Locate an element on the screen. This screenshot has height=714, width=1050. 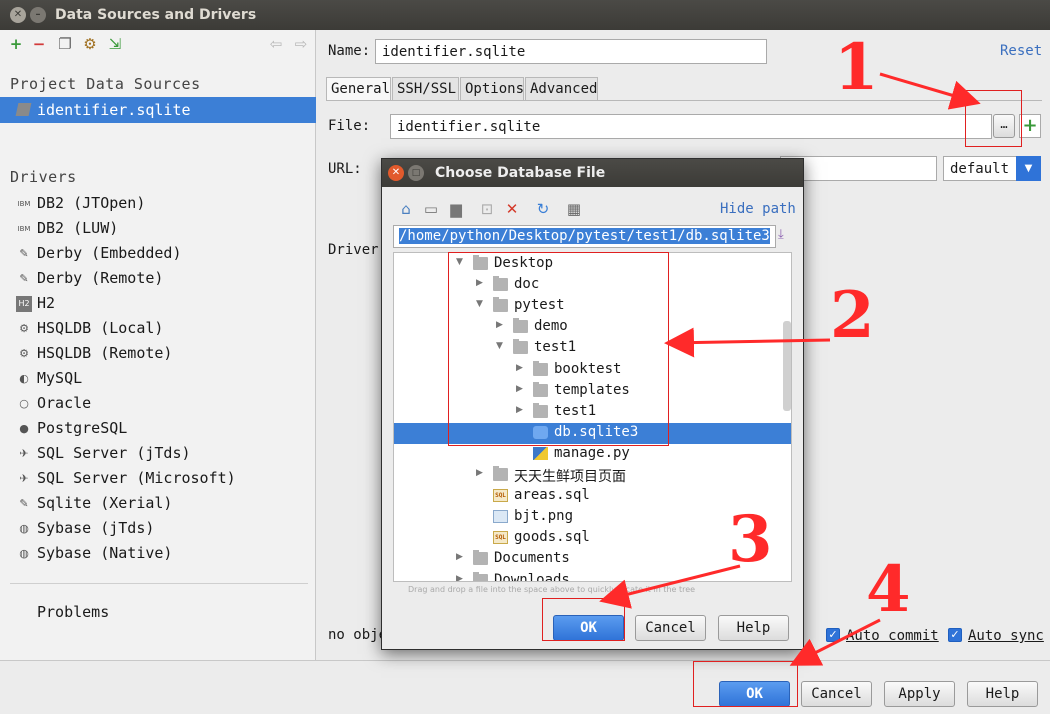
annotation-4: 4 is located at coordinates (888, 589).